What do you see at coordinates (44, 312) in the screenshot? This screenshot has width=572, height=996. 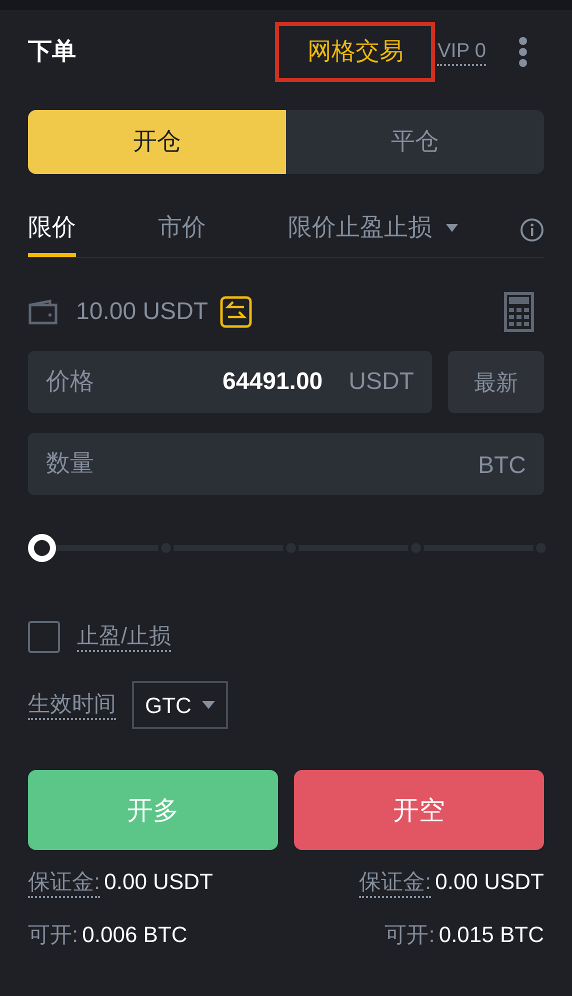 I see `wallet-icon` at bounding box center [44, 312].